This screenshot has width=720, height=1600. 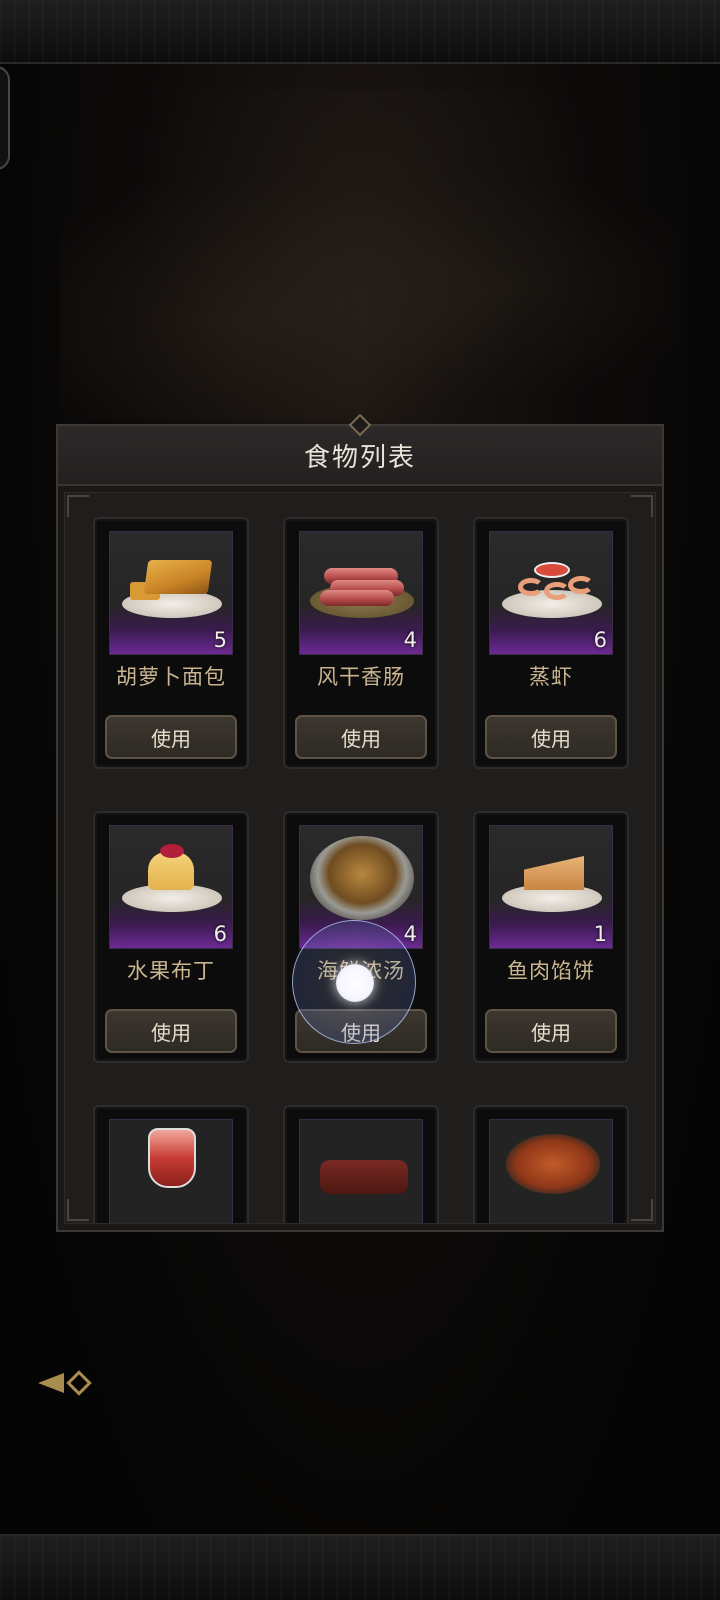 I want to click on panel-header: 食物列表, so click(x=360, y=449).